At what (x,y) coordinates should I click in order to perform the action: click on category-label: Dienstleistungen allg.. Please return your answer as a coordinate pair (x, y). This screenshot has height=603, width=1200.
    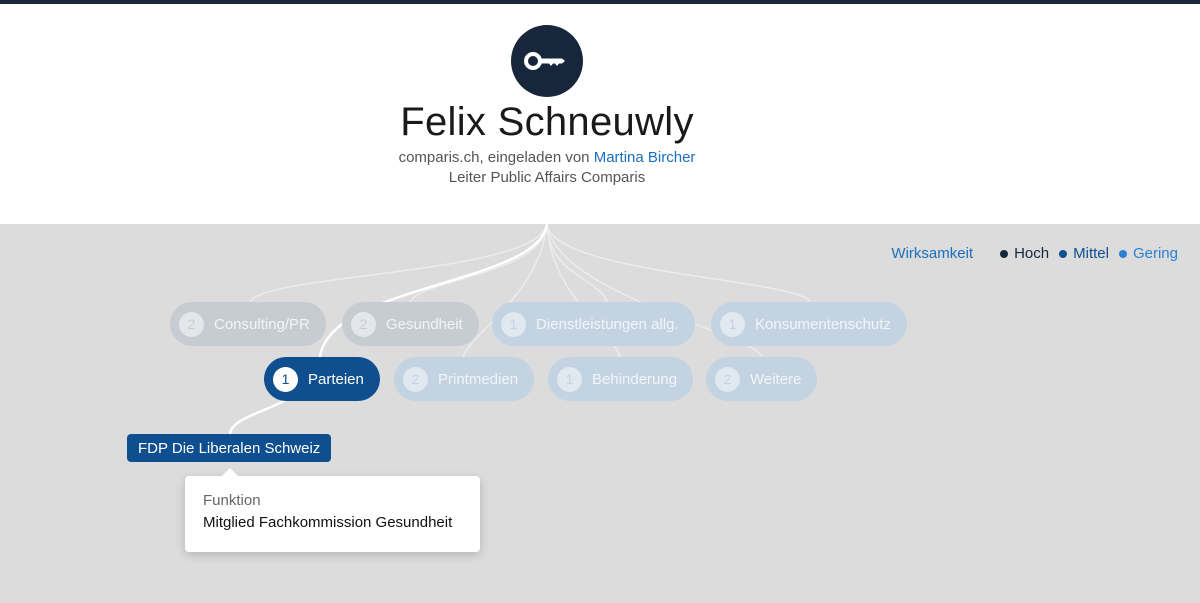
    Looking at the image, I should click on (607, 324).